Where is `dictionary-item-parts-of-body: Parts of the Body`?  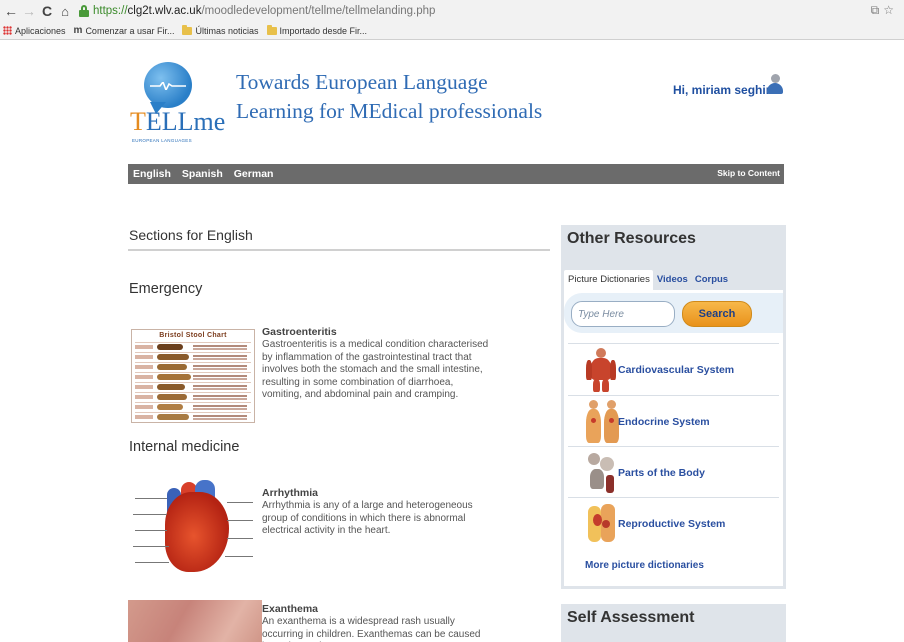 dictionary-item-parts-of-body: Parts of the Body is located at coordinates (673, 471).